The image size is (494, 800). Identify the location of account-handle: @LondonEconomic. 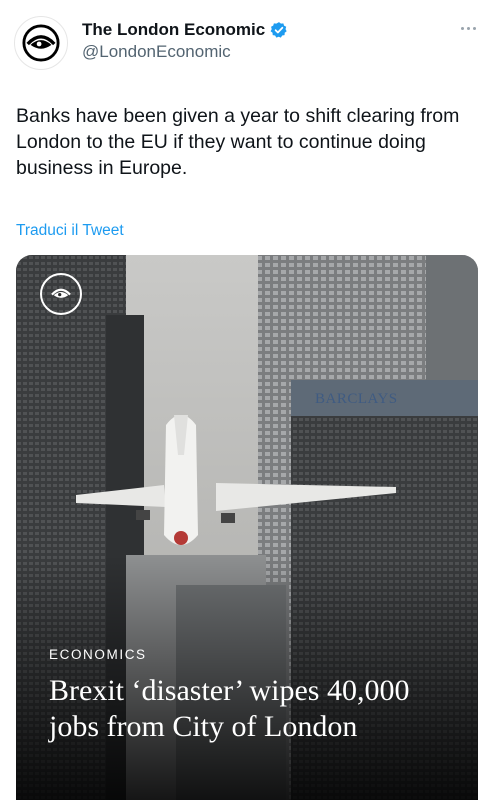
(185, 52).